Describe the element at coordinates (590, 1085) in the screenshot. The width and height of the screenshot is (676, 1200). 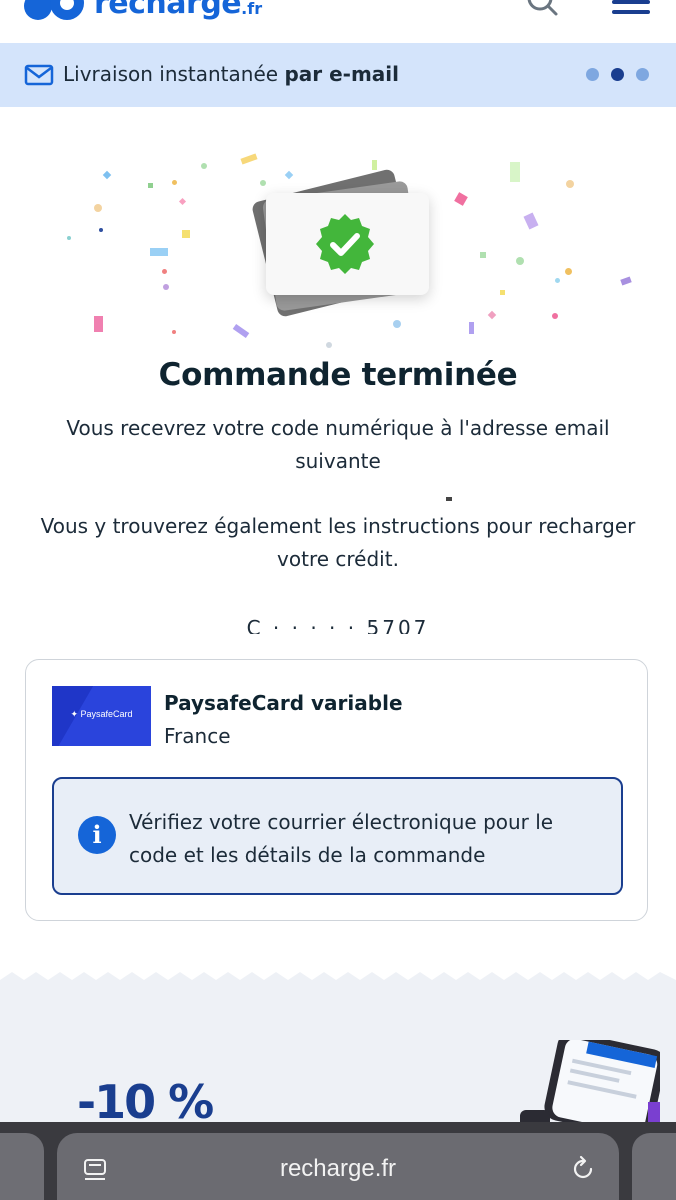
I see `phone-illustration` at that location.